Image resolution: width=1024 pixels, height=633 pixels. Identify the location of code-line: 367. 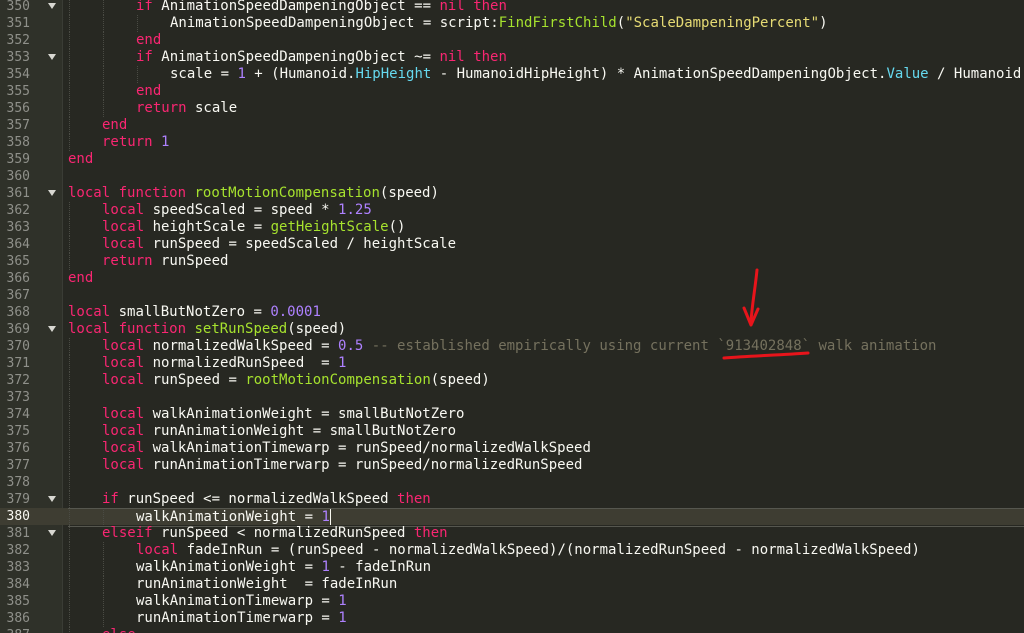
(512, 295).